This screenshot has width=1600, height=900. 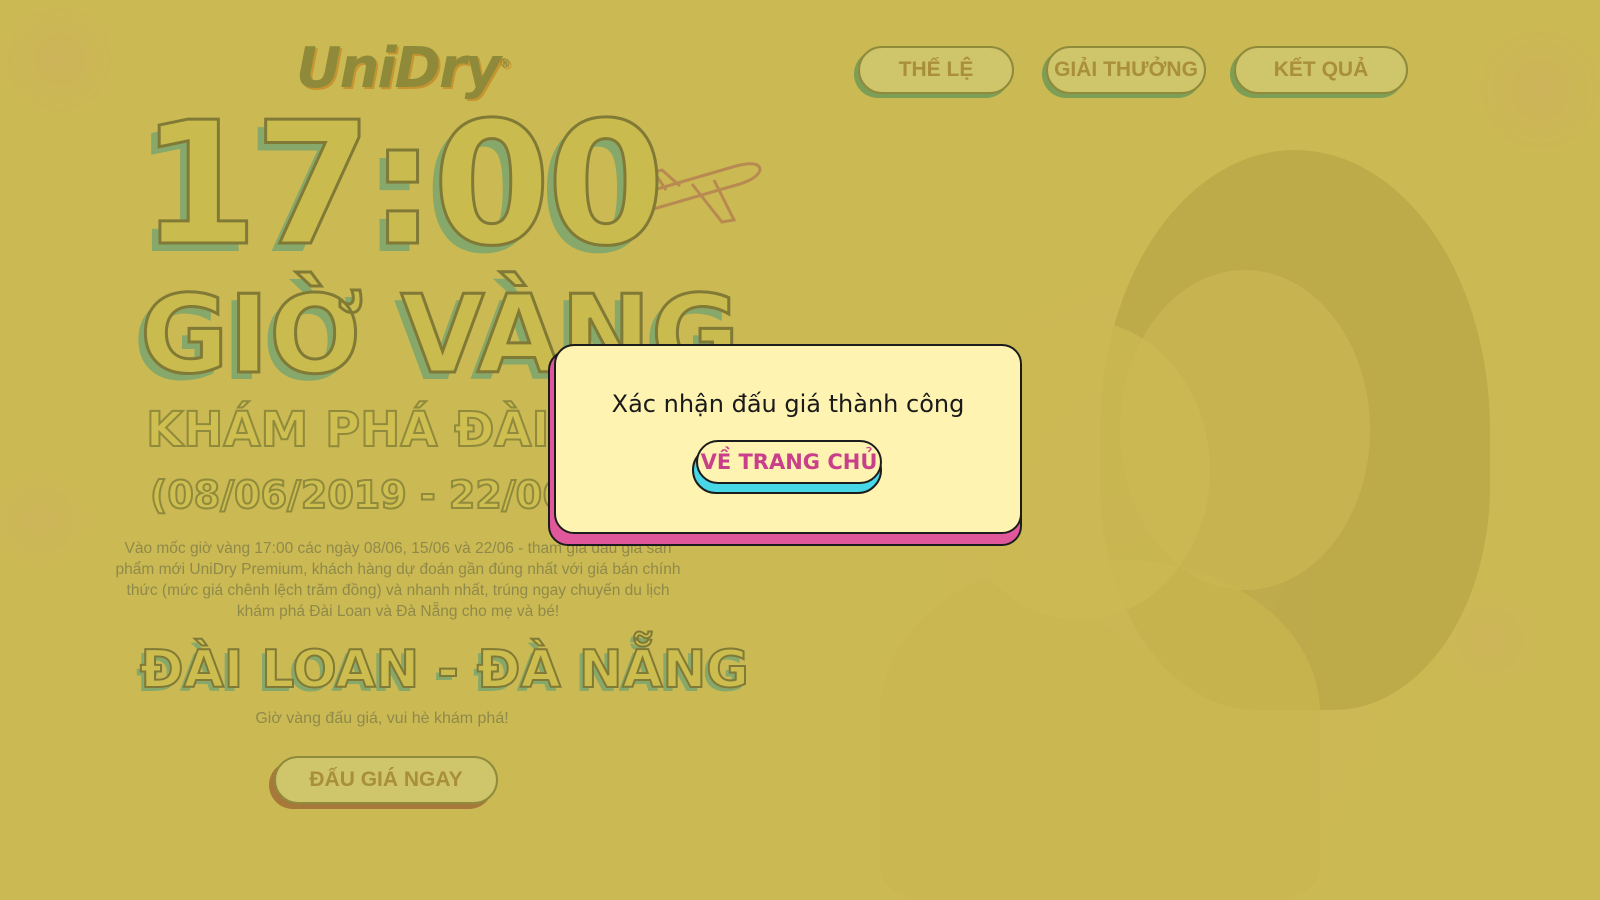 I want to click on nav-prizes-button: GIẢI THƯỞNG, so click(x=1126, y=70).